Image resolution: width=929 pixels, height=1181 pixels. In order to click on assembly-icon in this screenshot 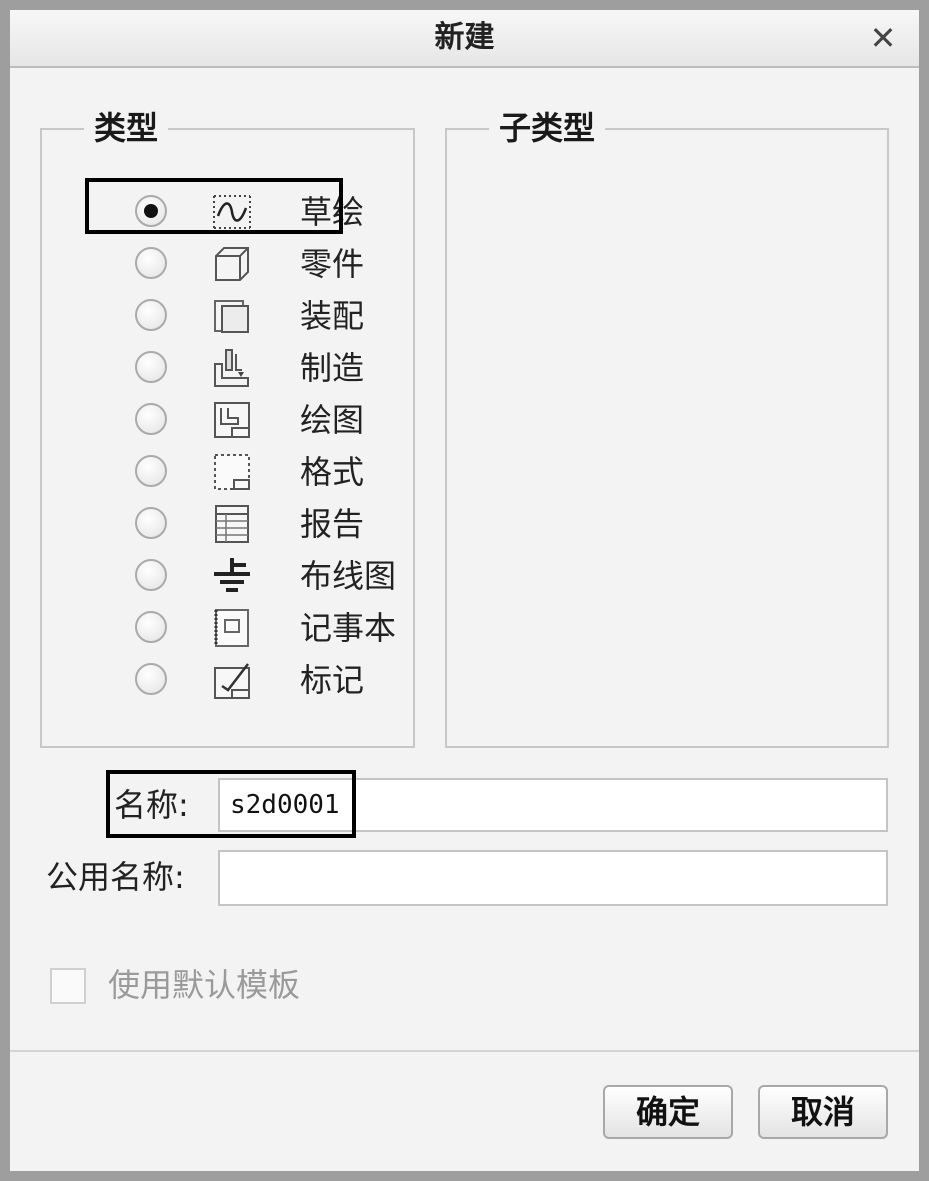, I will do `click(232, 316)`.